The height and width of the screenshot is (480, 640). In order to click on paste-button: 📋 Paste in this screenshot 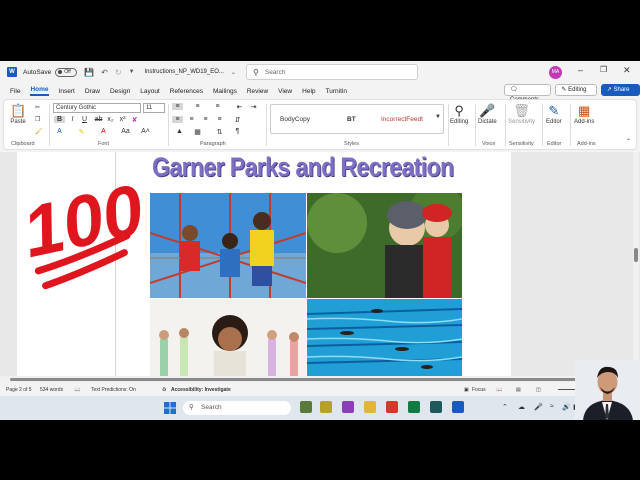, I will do `click(18, 114)`.